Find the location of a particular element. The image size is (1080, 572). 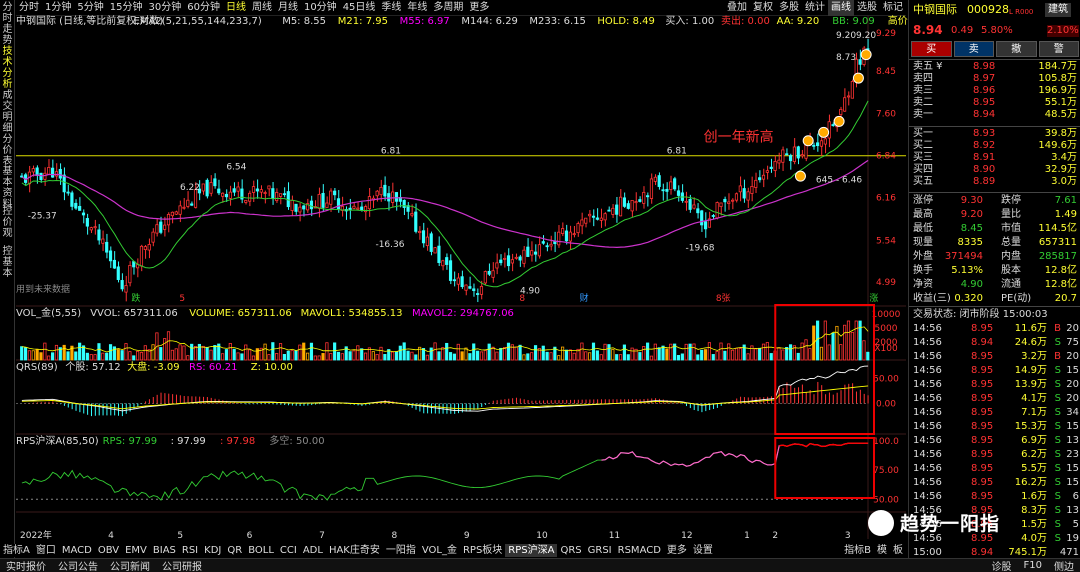

indicator-tab-13: 一阳指 is located at coordinates (401, 550).